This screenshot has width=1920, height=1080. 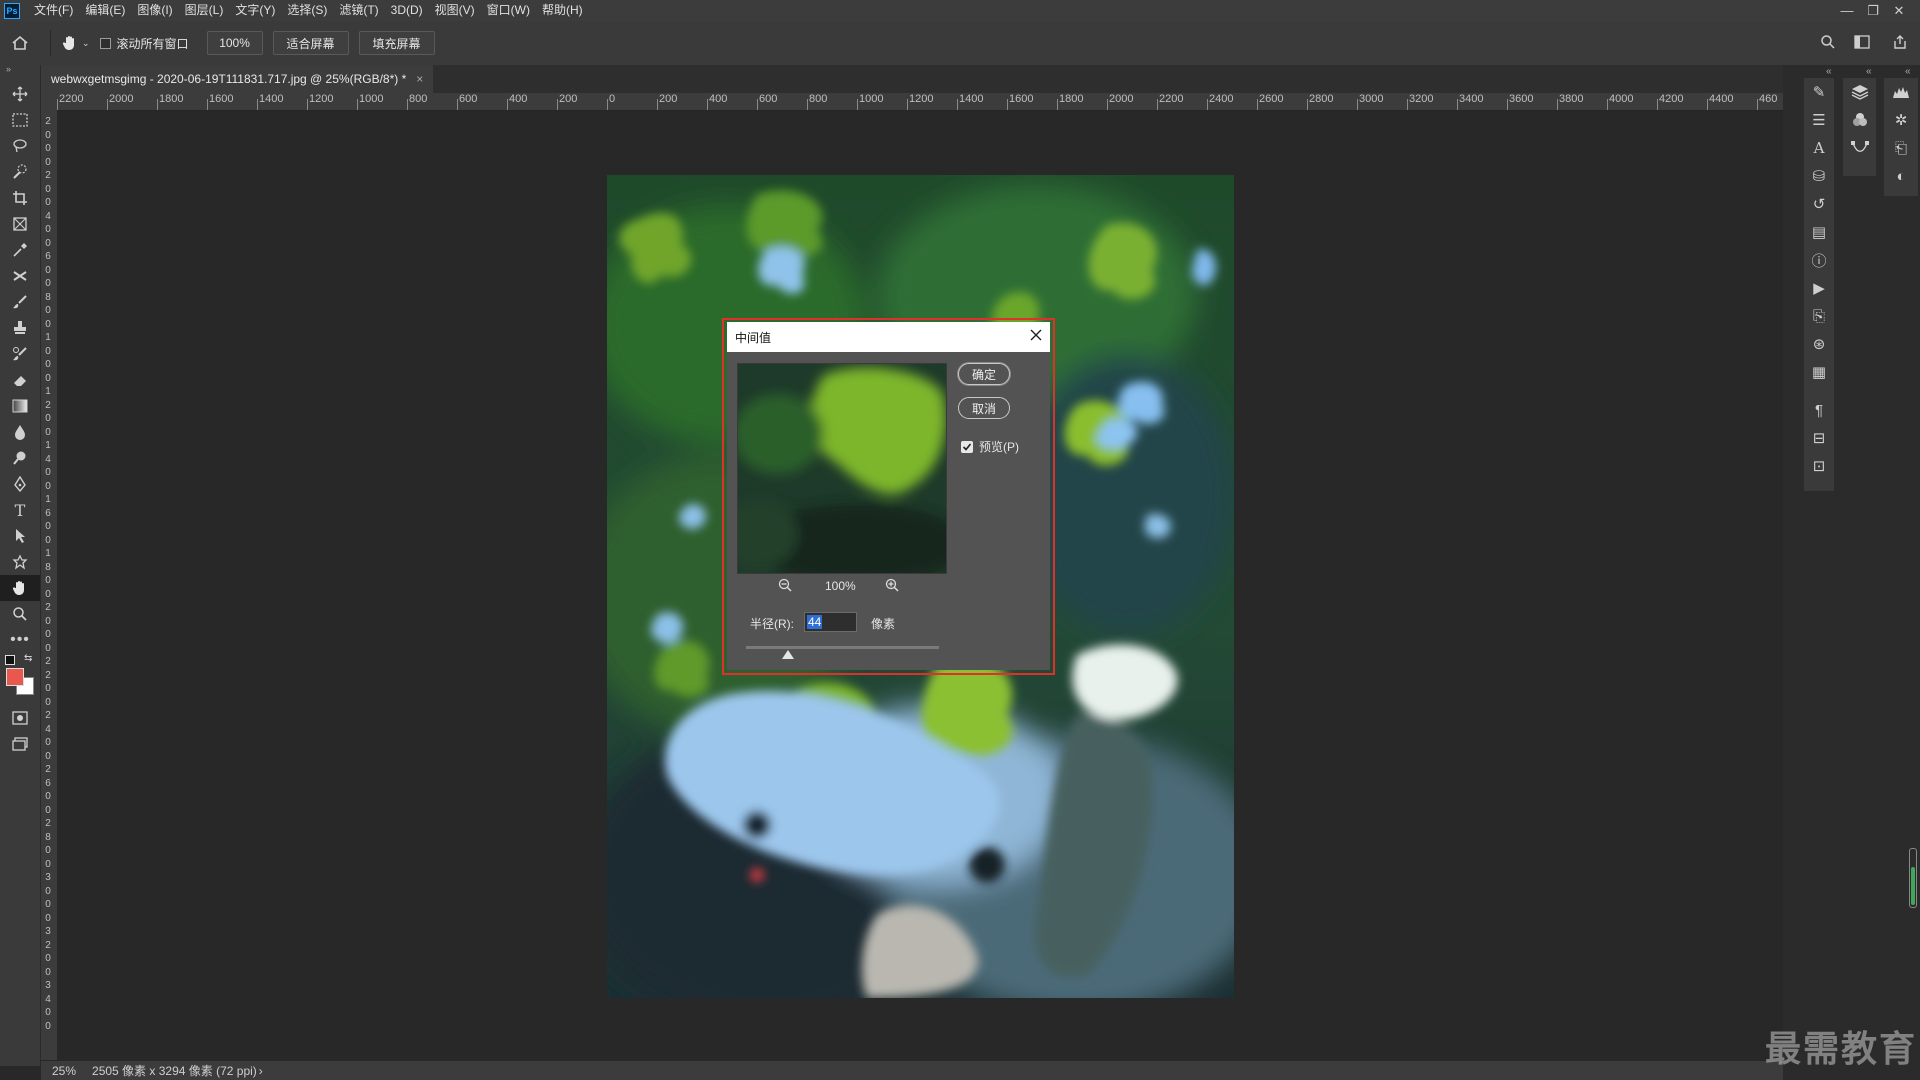 I want to click on hand-tool-icon, so click(x=20, y=588).